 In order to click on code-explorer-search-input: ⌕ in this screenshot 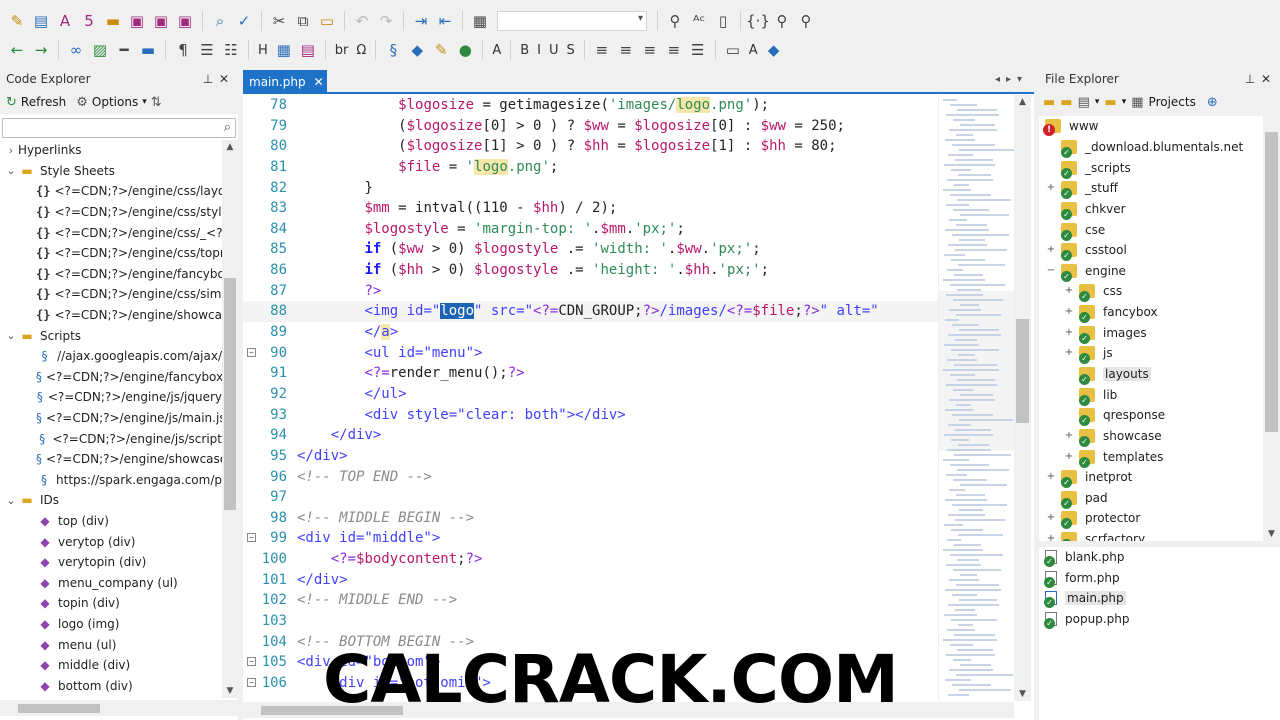, I will do `click(119, 128)`.